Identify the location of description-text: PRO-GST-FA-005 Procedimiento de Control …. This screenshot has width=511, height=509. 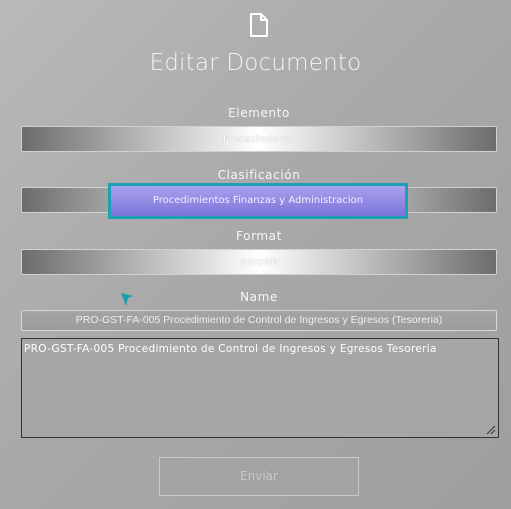
(230, 349).